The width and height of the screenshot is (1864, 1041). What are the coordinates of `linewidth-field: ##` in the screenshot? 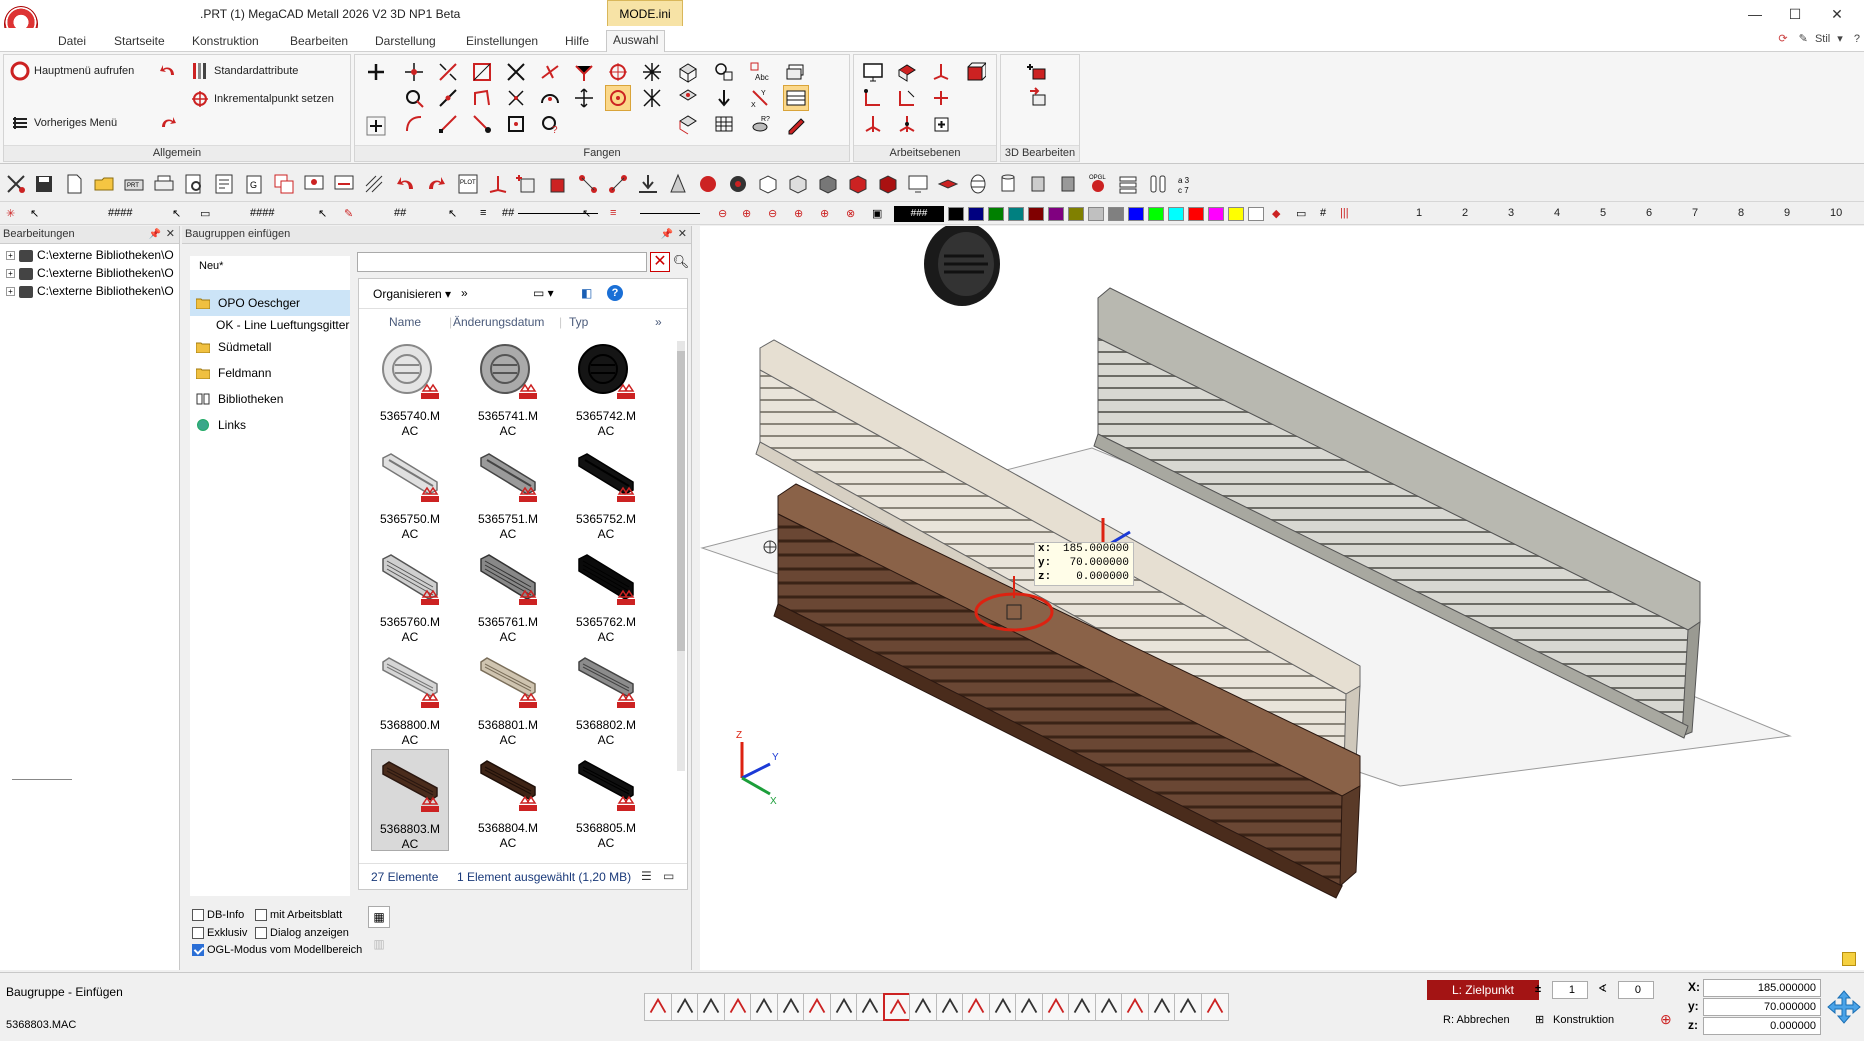 It's located at (400, 213).